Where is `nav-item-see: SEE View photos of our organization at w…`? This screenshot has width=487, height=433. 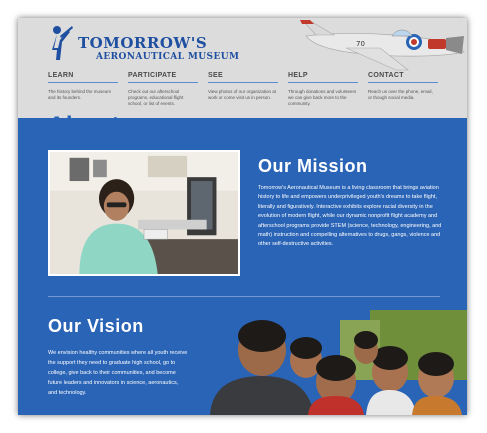
nav-item-see: SEE View photos of our organization at w… is located at coordinates (243, 86).